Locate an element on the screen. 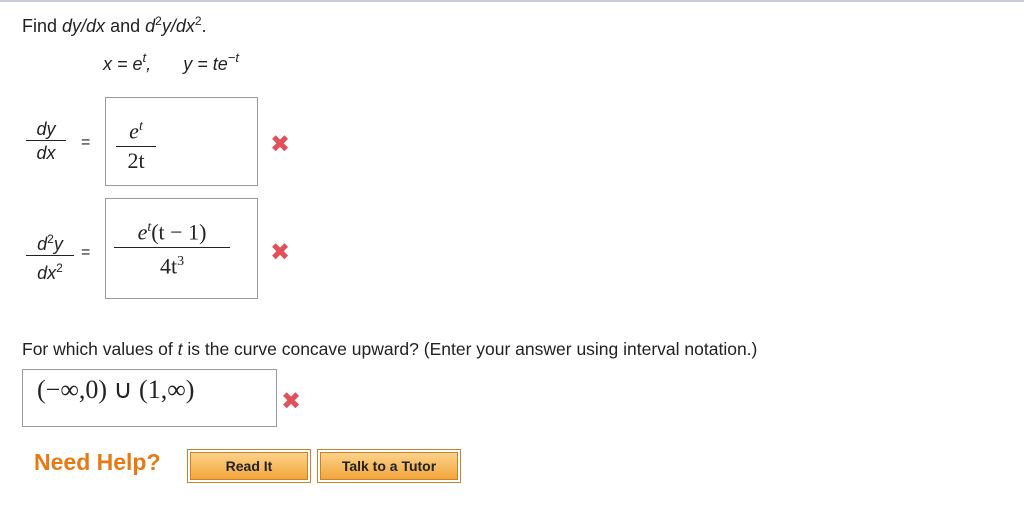  prompt-d: d is located at coordinates (150, 26).